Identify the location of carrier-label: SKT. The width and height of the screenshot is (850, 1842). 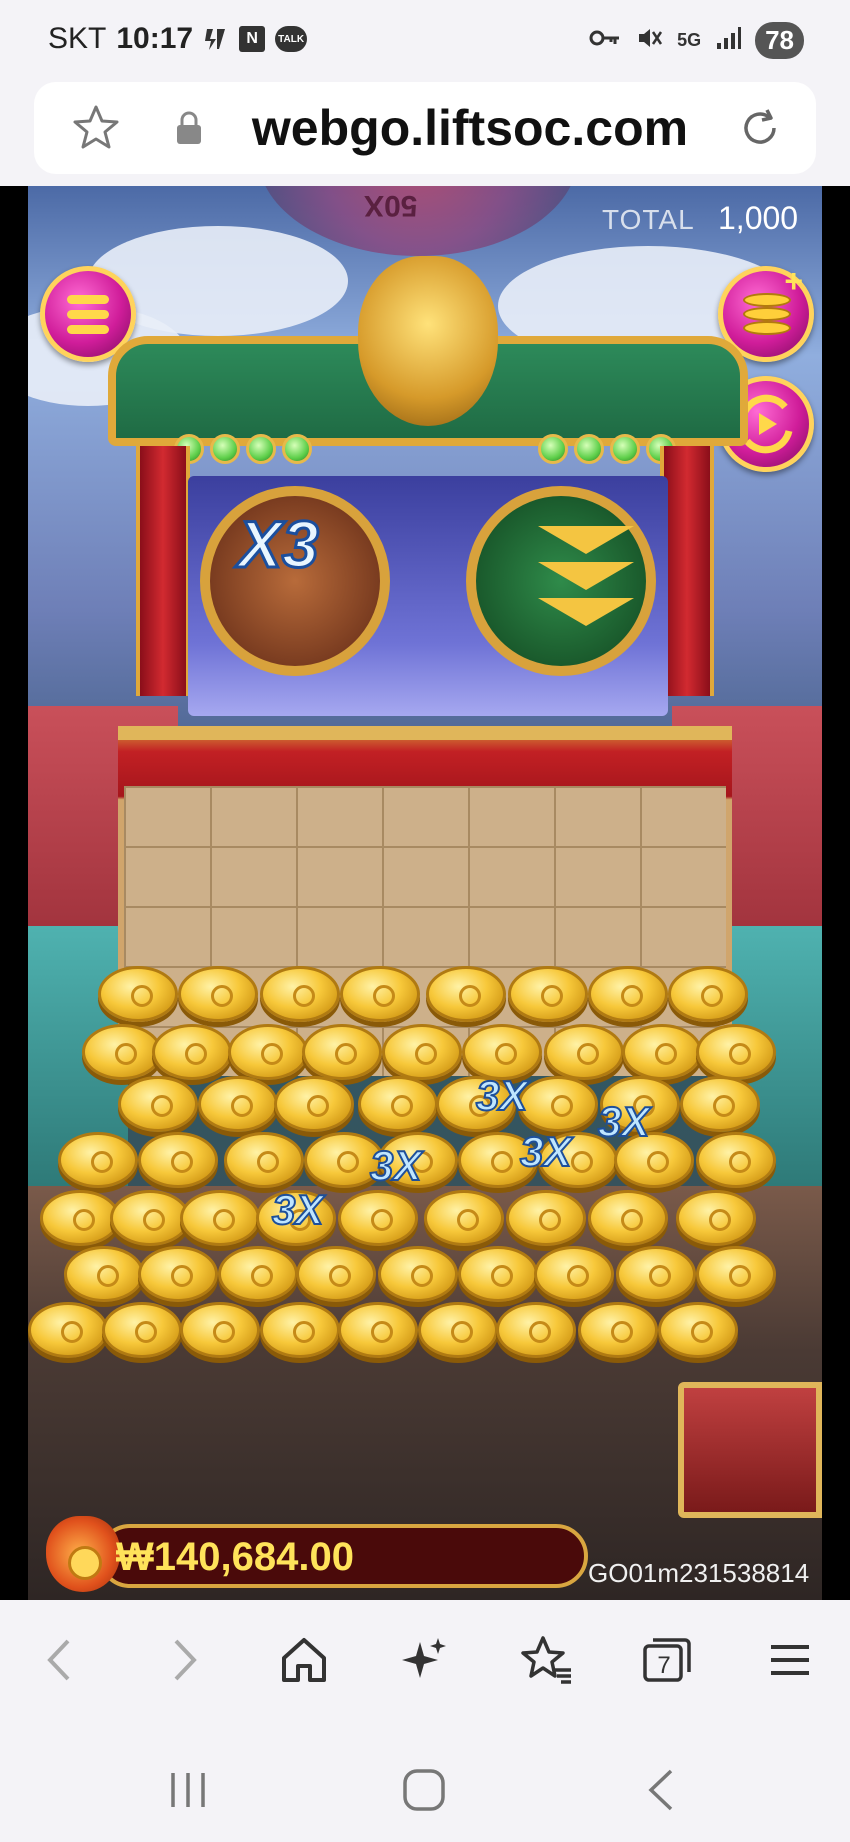
(77, 38).